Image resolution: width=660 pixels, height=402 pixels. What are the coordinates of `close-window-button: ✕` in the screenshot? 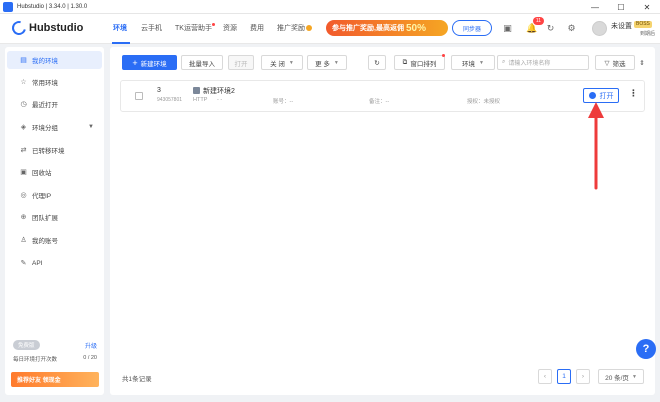 It's located at (647, 7).